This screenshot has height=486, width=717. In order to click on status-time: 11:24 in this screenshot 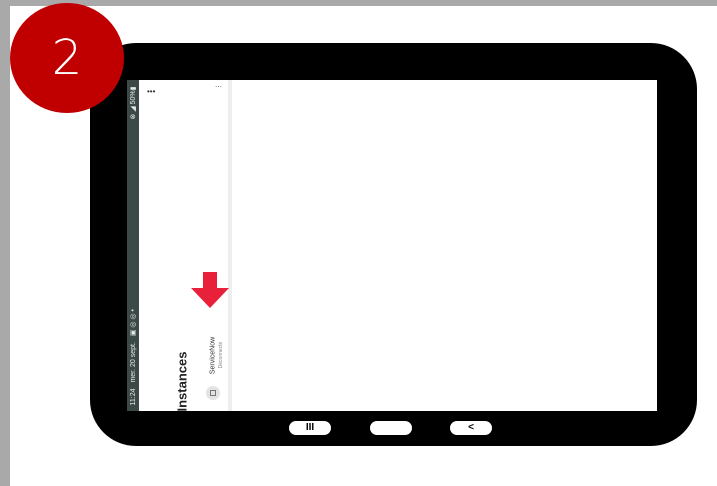, I will do `click(133, 396)`.